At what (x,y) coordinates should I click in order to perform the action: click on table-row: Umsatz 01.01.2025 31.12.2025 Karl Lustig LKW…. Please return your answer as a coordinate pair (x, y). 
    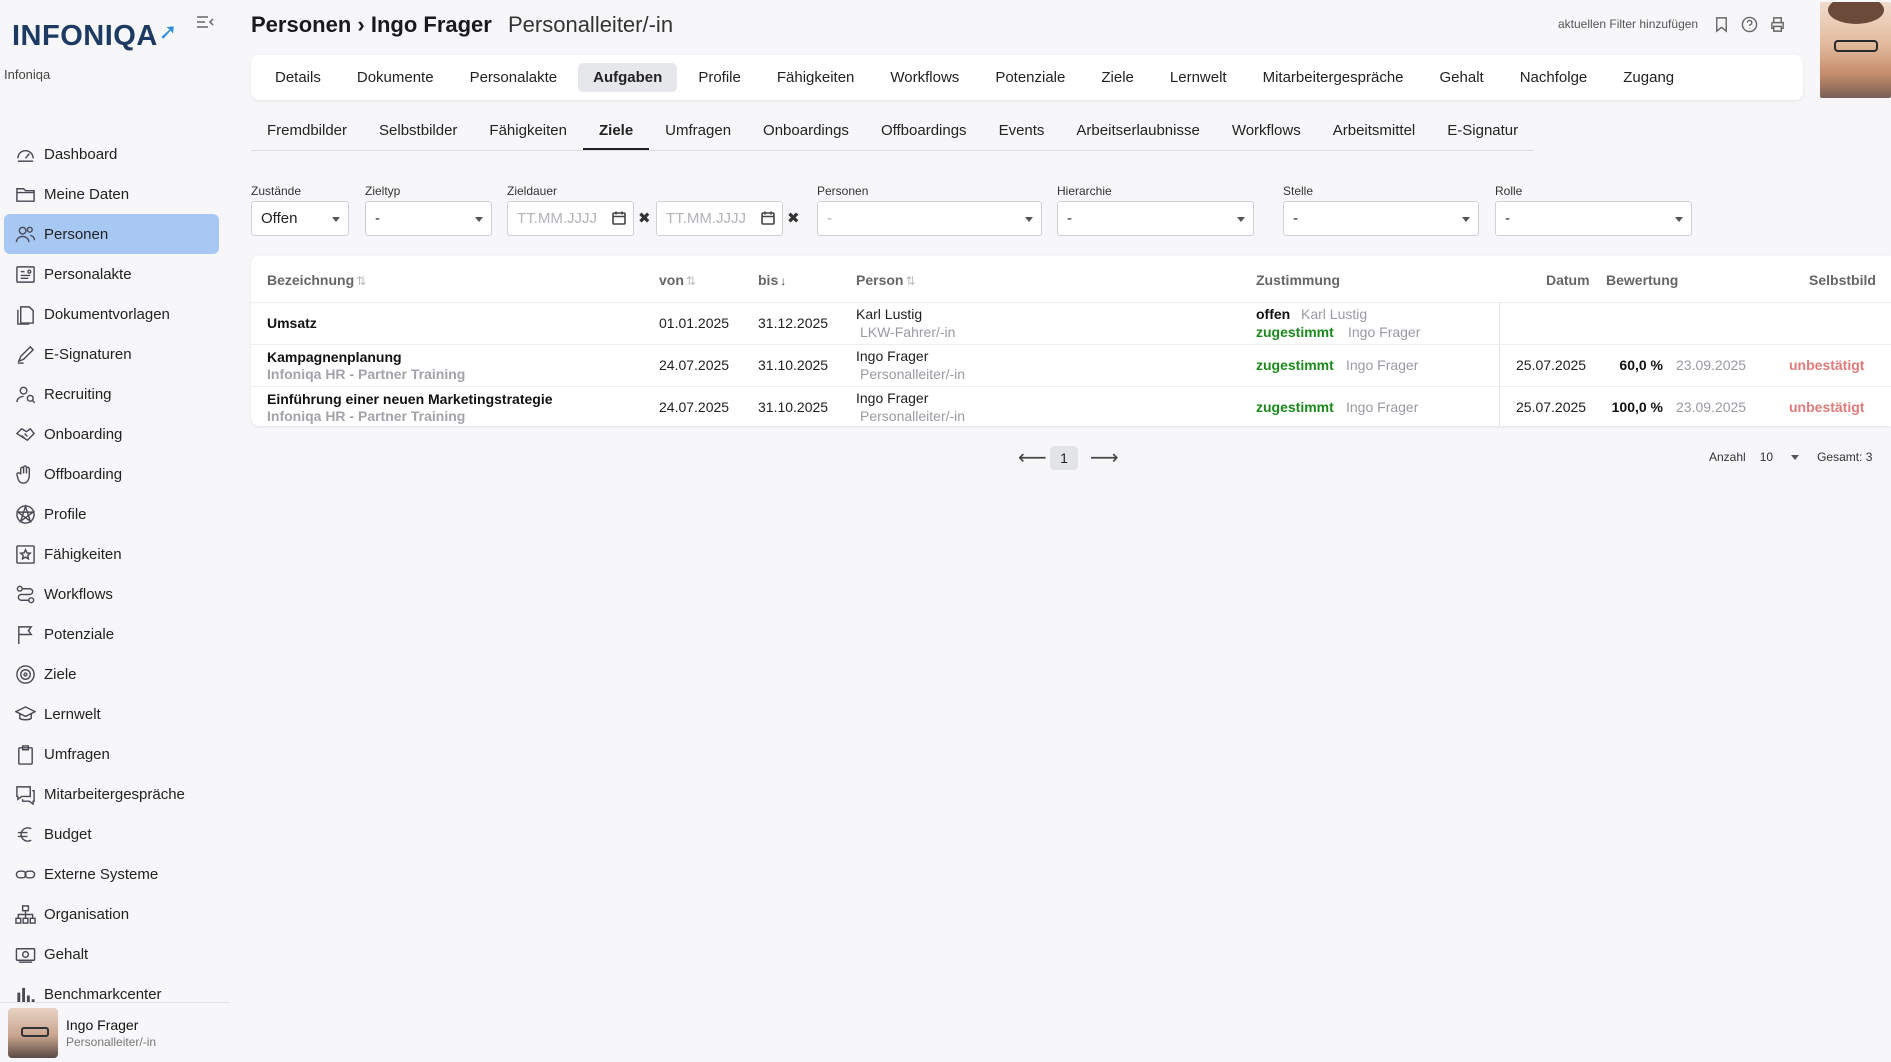
    Looking at the image, I should click on (1071, 323).